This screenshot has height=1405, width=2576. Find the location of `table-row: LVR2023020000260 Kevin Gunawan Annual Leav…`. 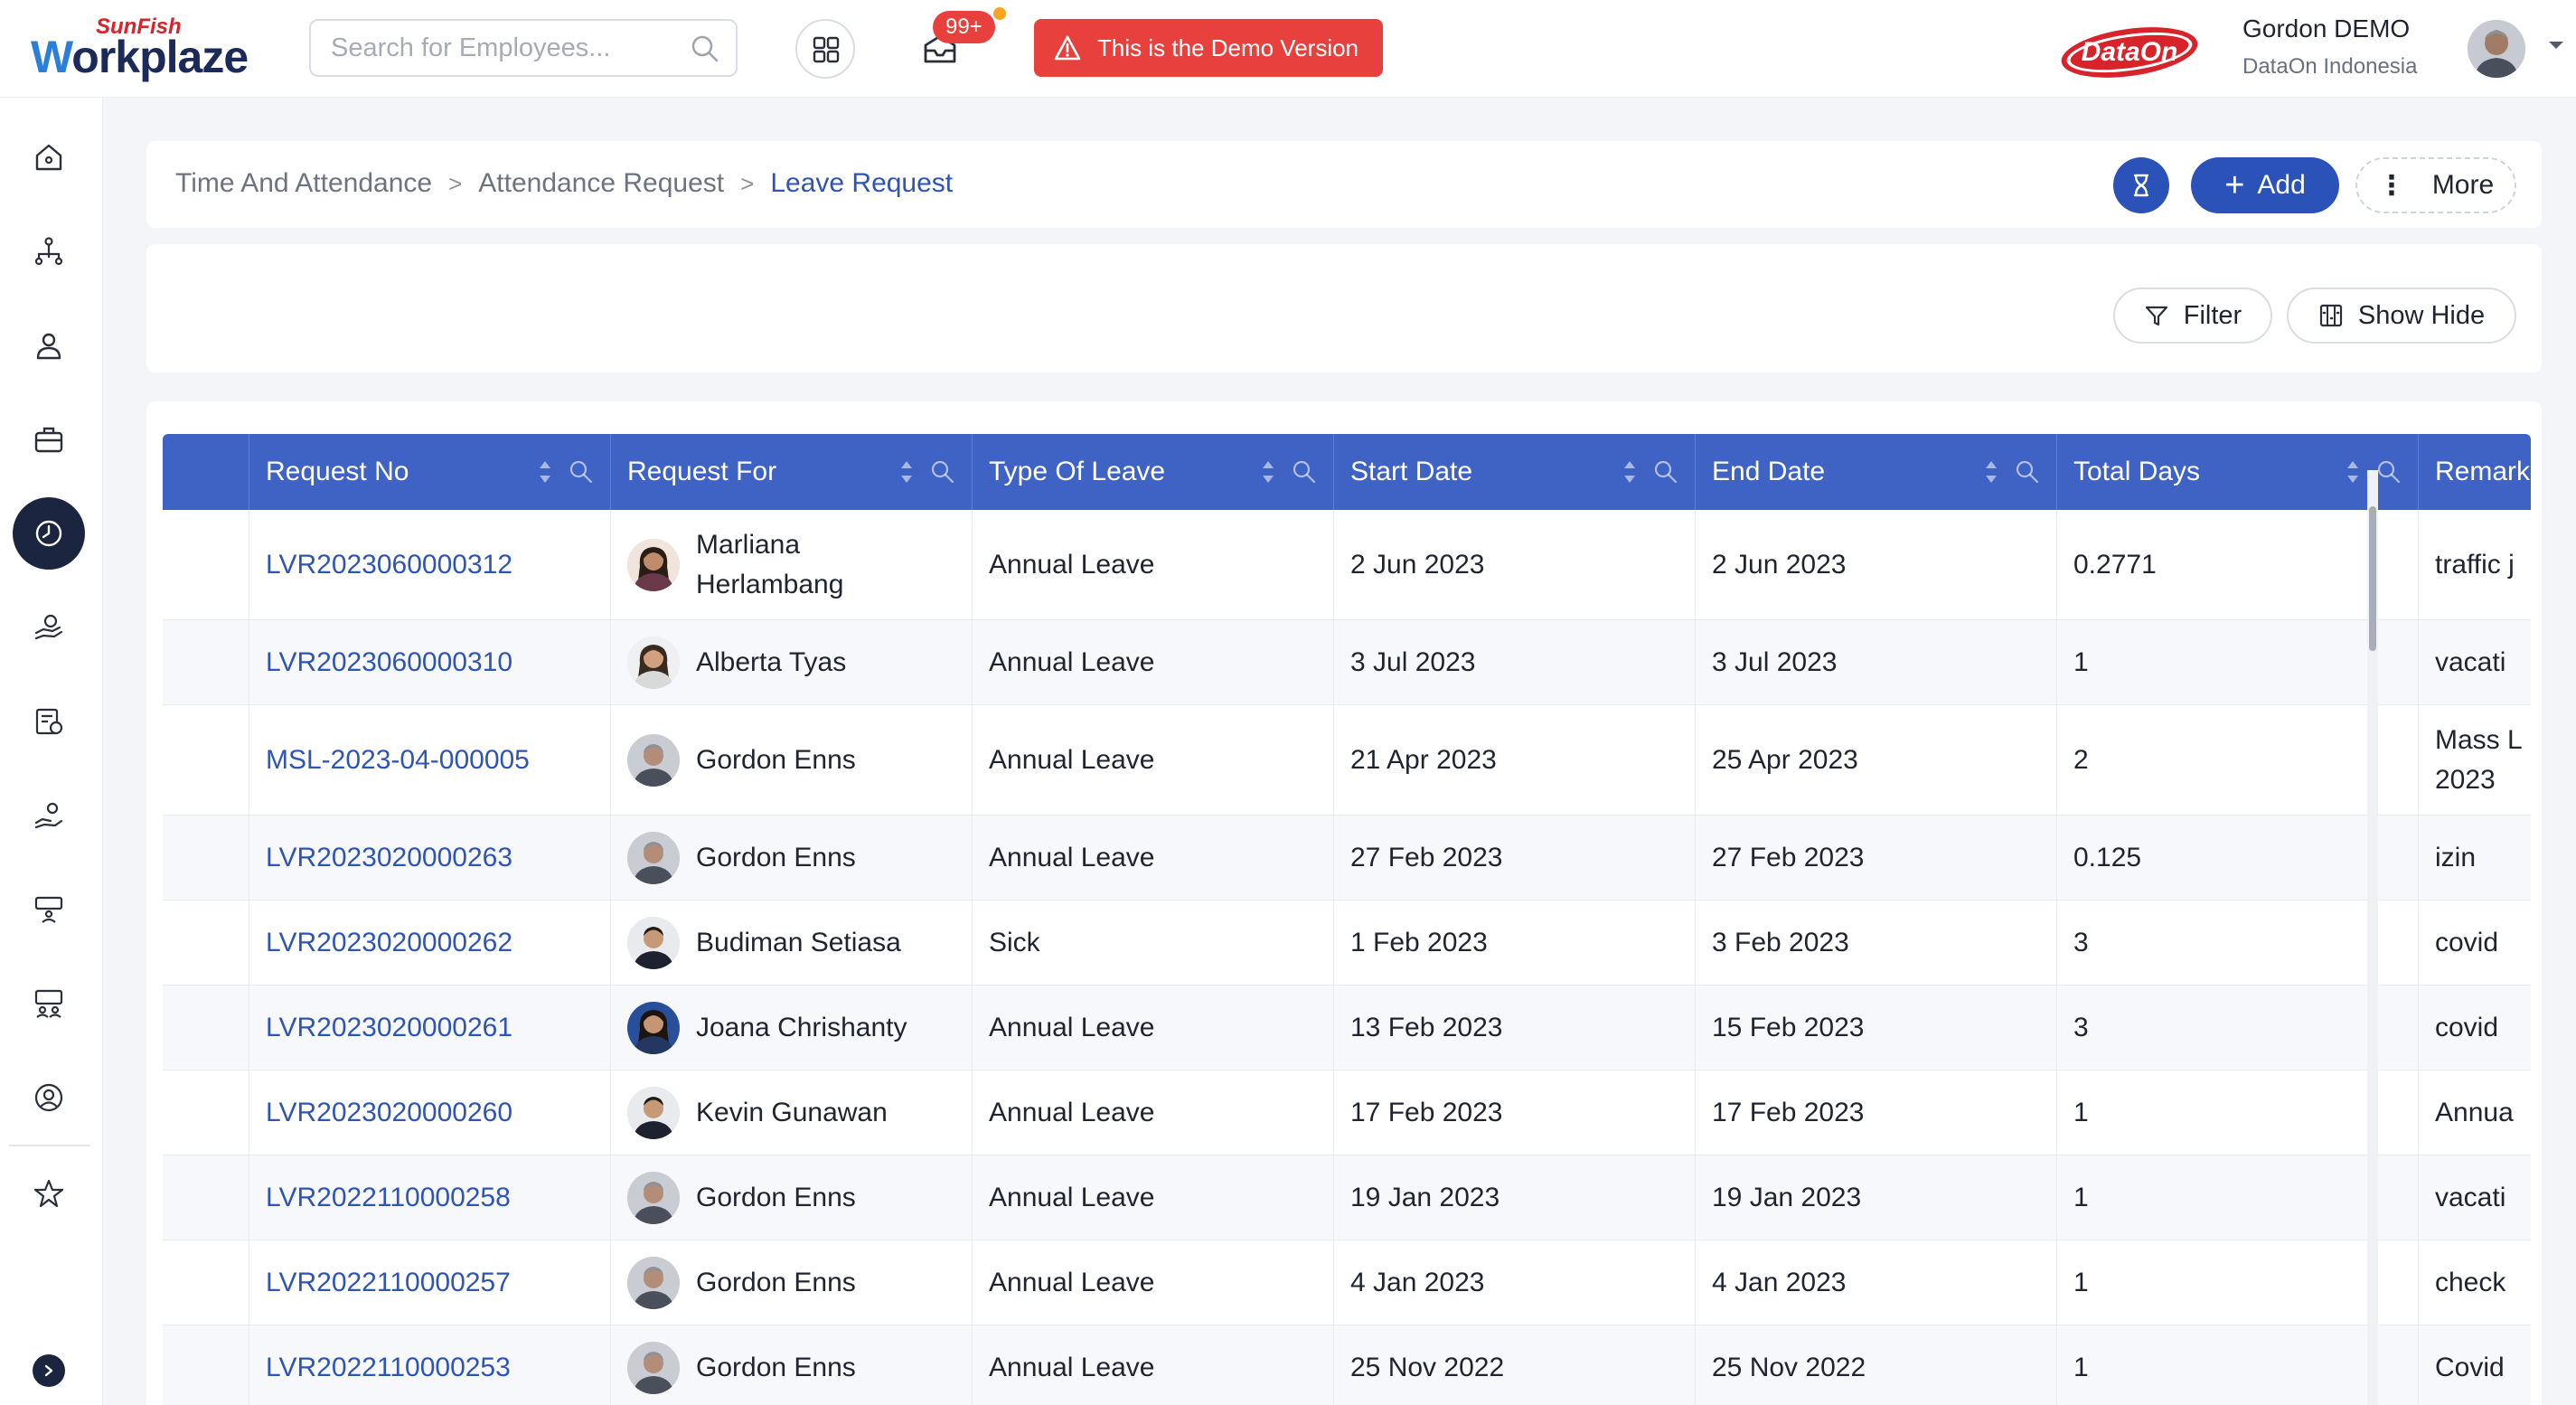

table-row: LVR2023020000260 Kevin Gunawan Annual Leav… is located at coordinates (1347, 1112).